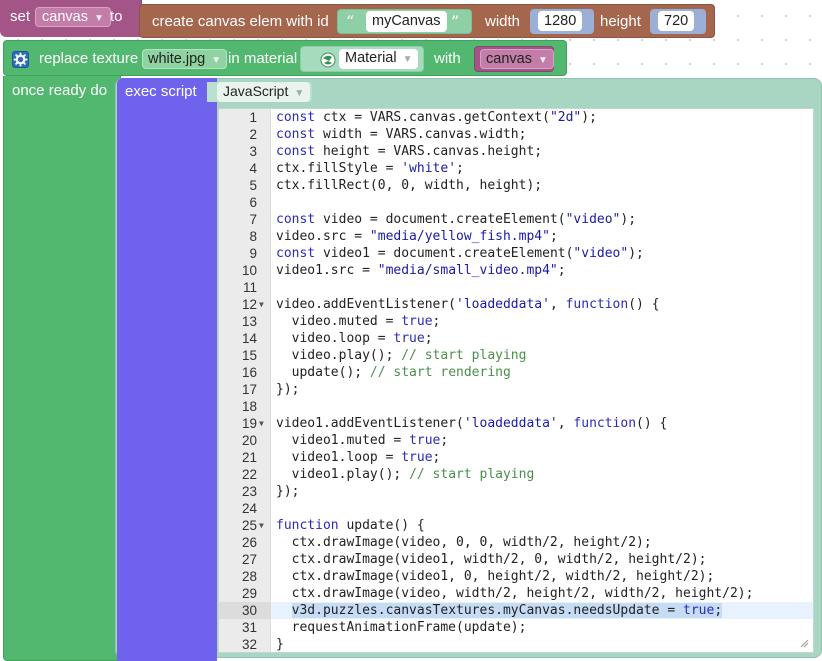  What do you see at coordinates (60, 90) in the screenshot?
I see `once-ready-label: once ready do` at bounding box center [60, 90].